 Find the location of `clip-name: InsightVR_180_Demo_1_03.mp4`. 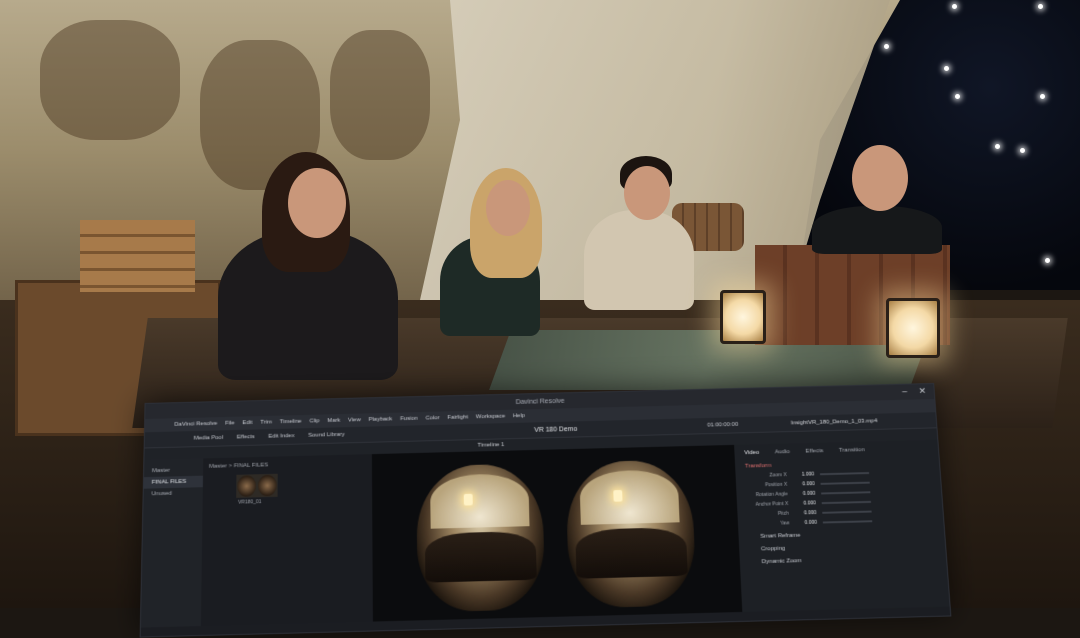

clip-name: InsightVR_180_Demo_1_03.mp4 is located at coordinates (834, 422).